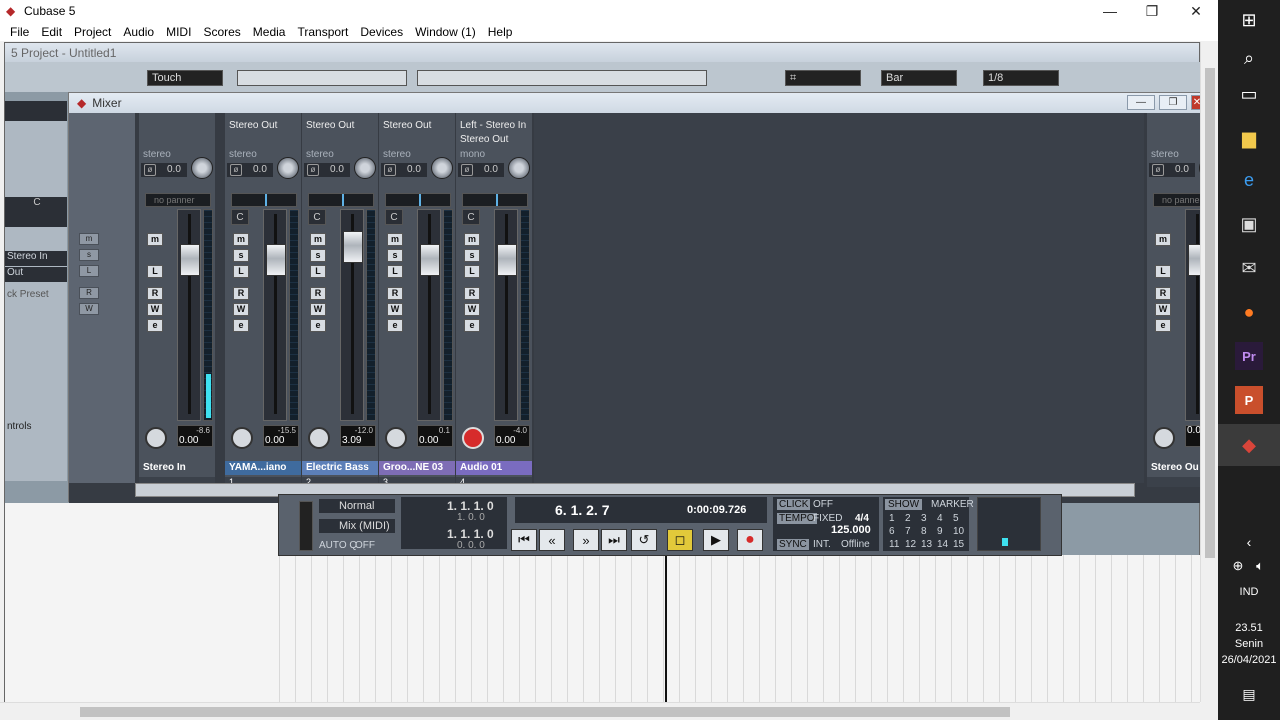 This screenshot has height=720, width=1280. What do you see at coordinates (644, 540) in the screenshot?
I see `cycle-button: ↺` at bounding box center [644, 540].